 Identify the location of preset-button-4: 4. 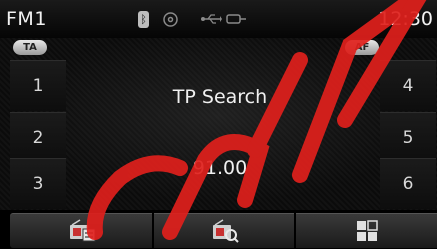
(408, 85).